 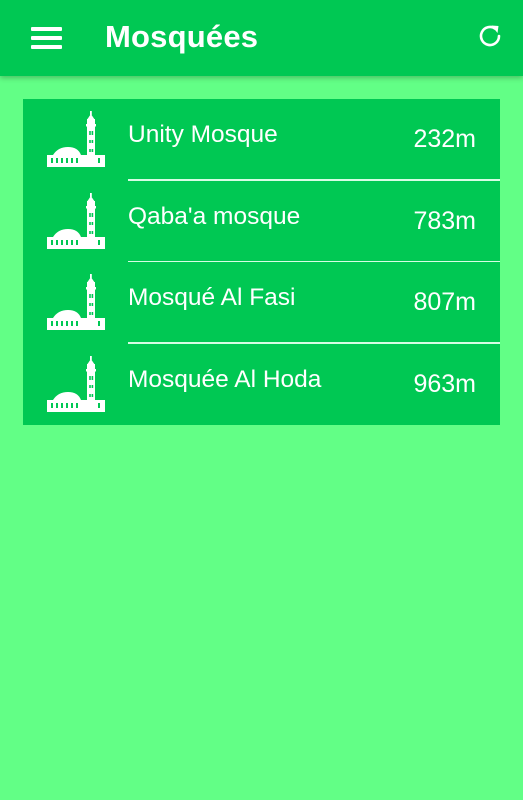 What do you see at coordinates (444, 302) in the screenshot?
I see `mosque-distance: 807m` at bounding box center [444, 302].